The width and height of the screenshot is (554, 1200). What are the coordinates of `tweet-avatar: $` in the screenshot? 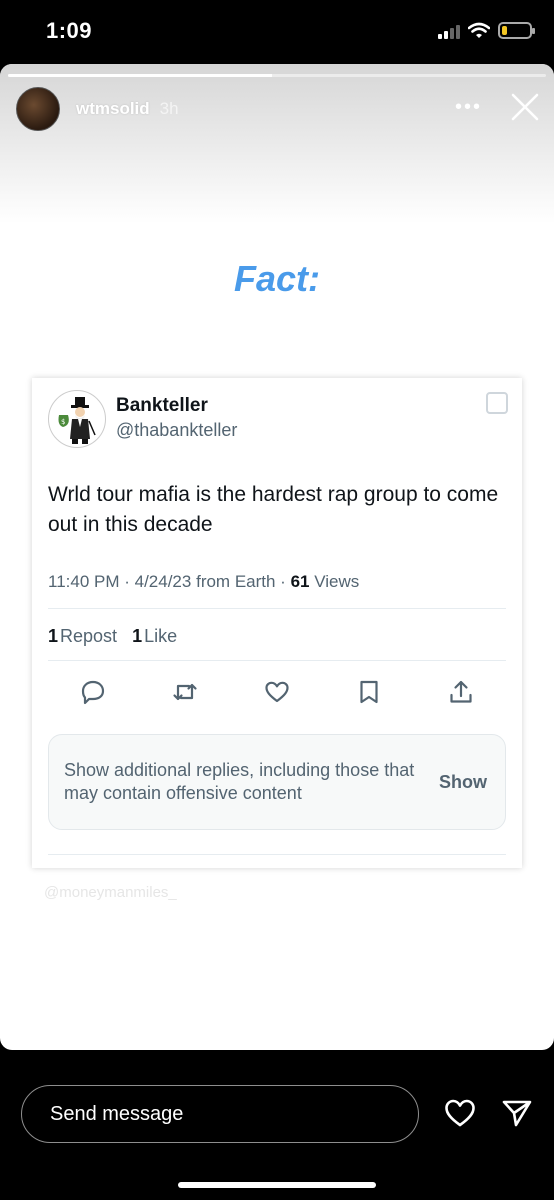 It's located at (77, 419).